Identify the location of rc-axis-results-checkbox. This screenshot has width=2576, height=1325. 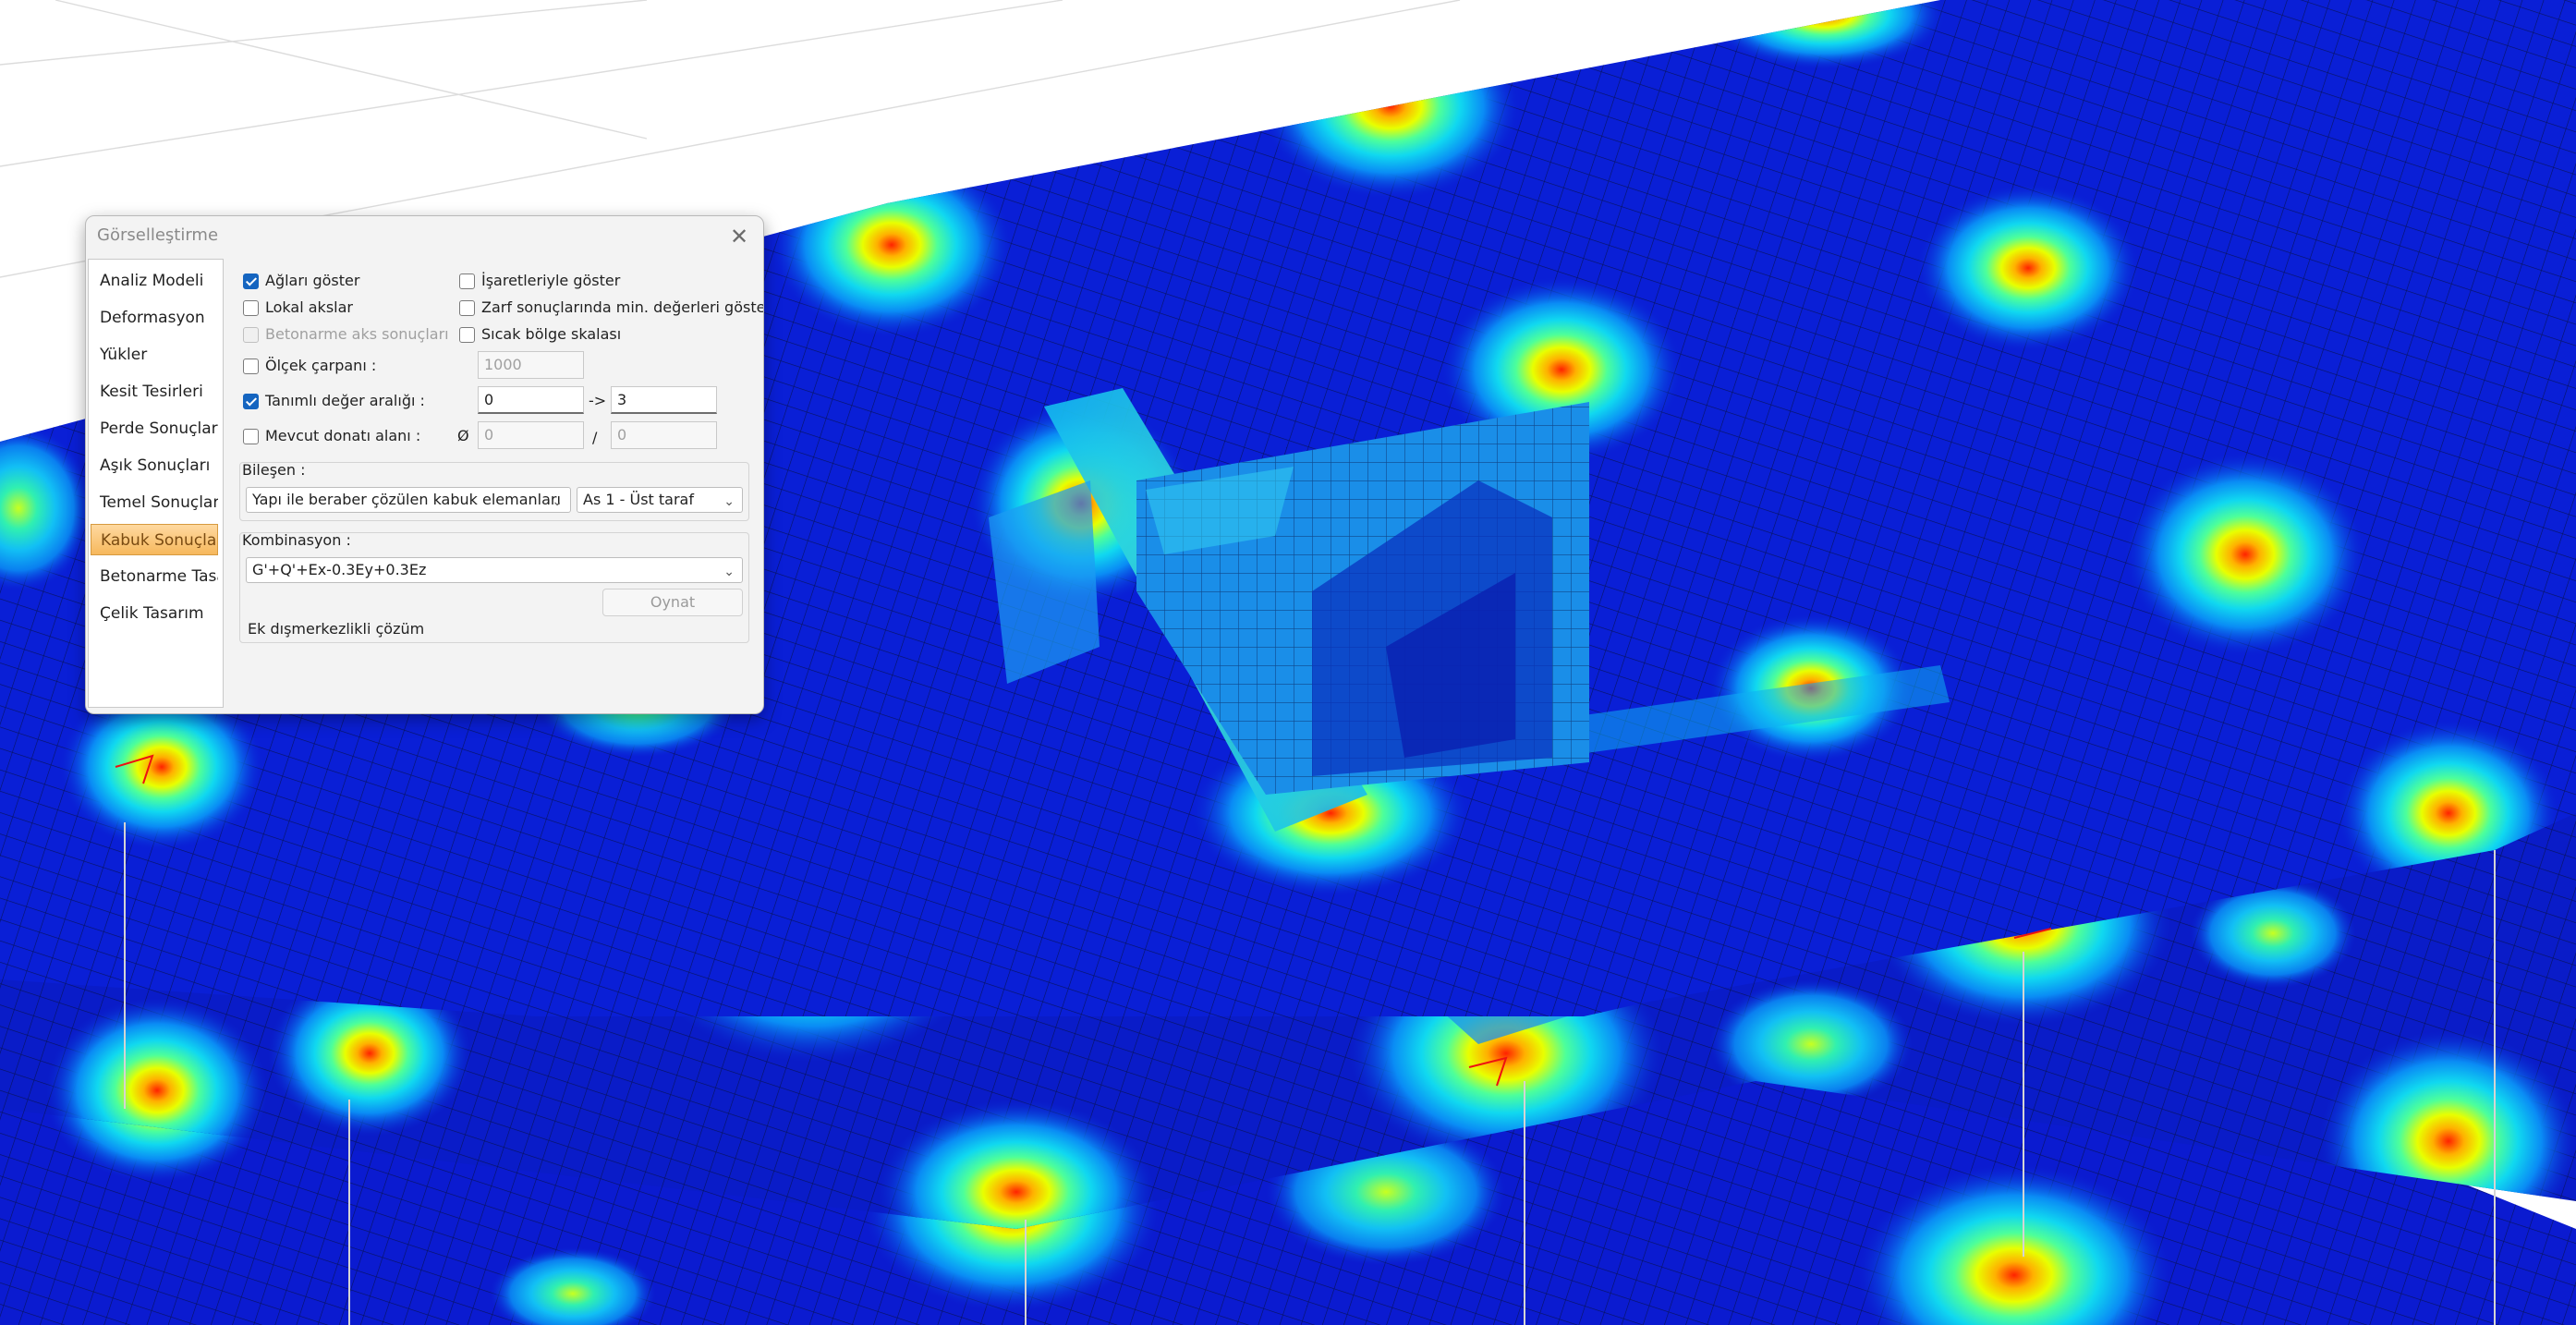
(251, 335).